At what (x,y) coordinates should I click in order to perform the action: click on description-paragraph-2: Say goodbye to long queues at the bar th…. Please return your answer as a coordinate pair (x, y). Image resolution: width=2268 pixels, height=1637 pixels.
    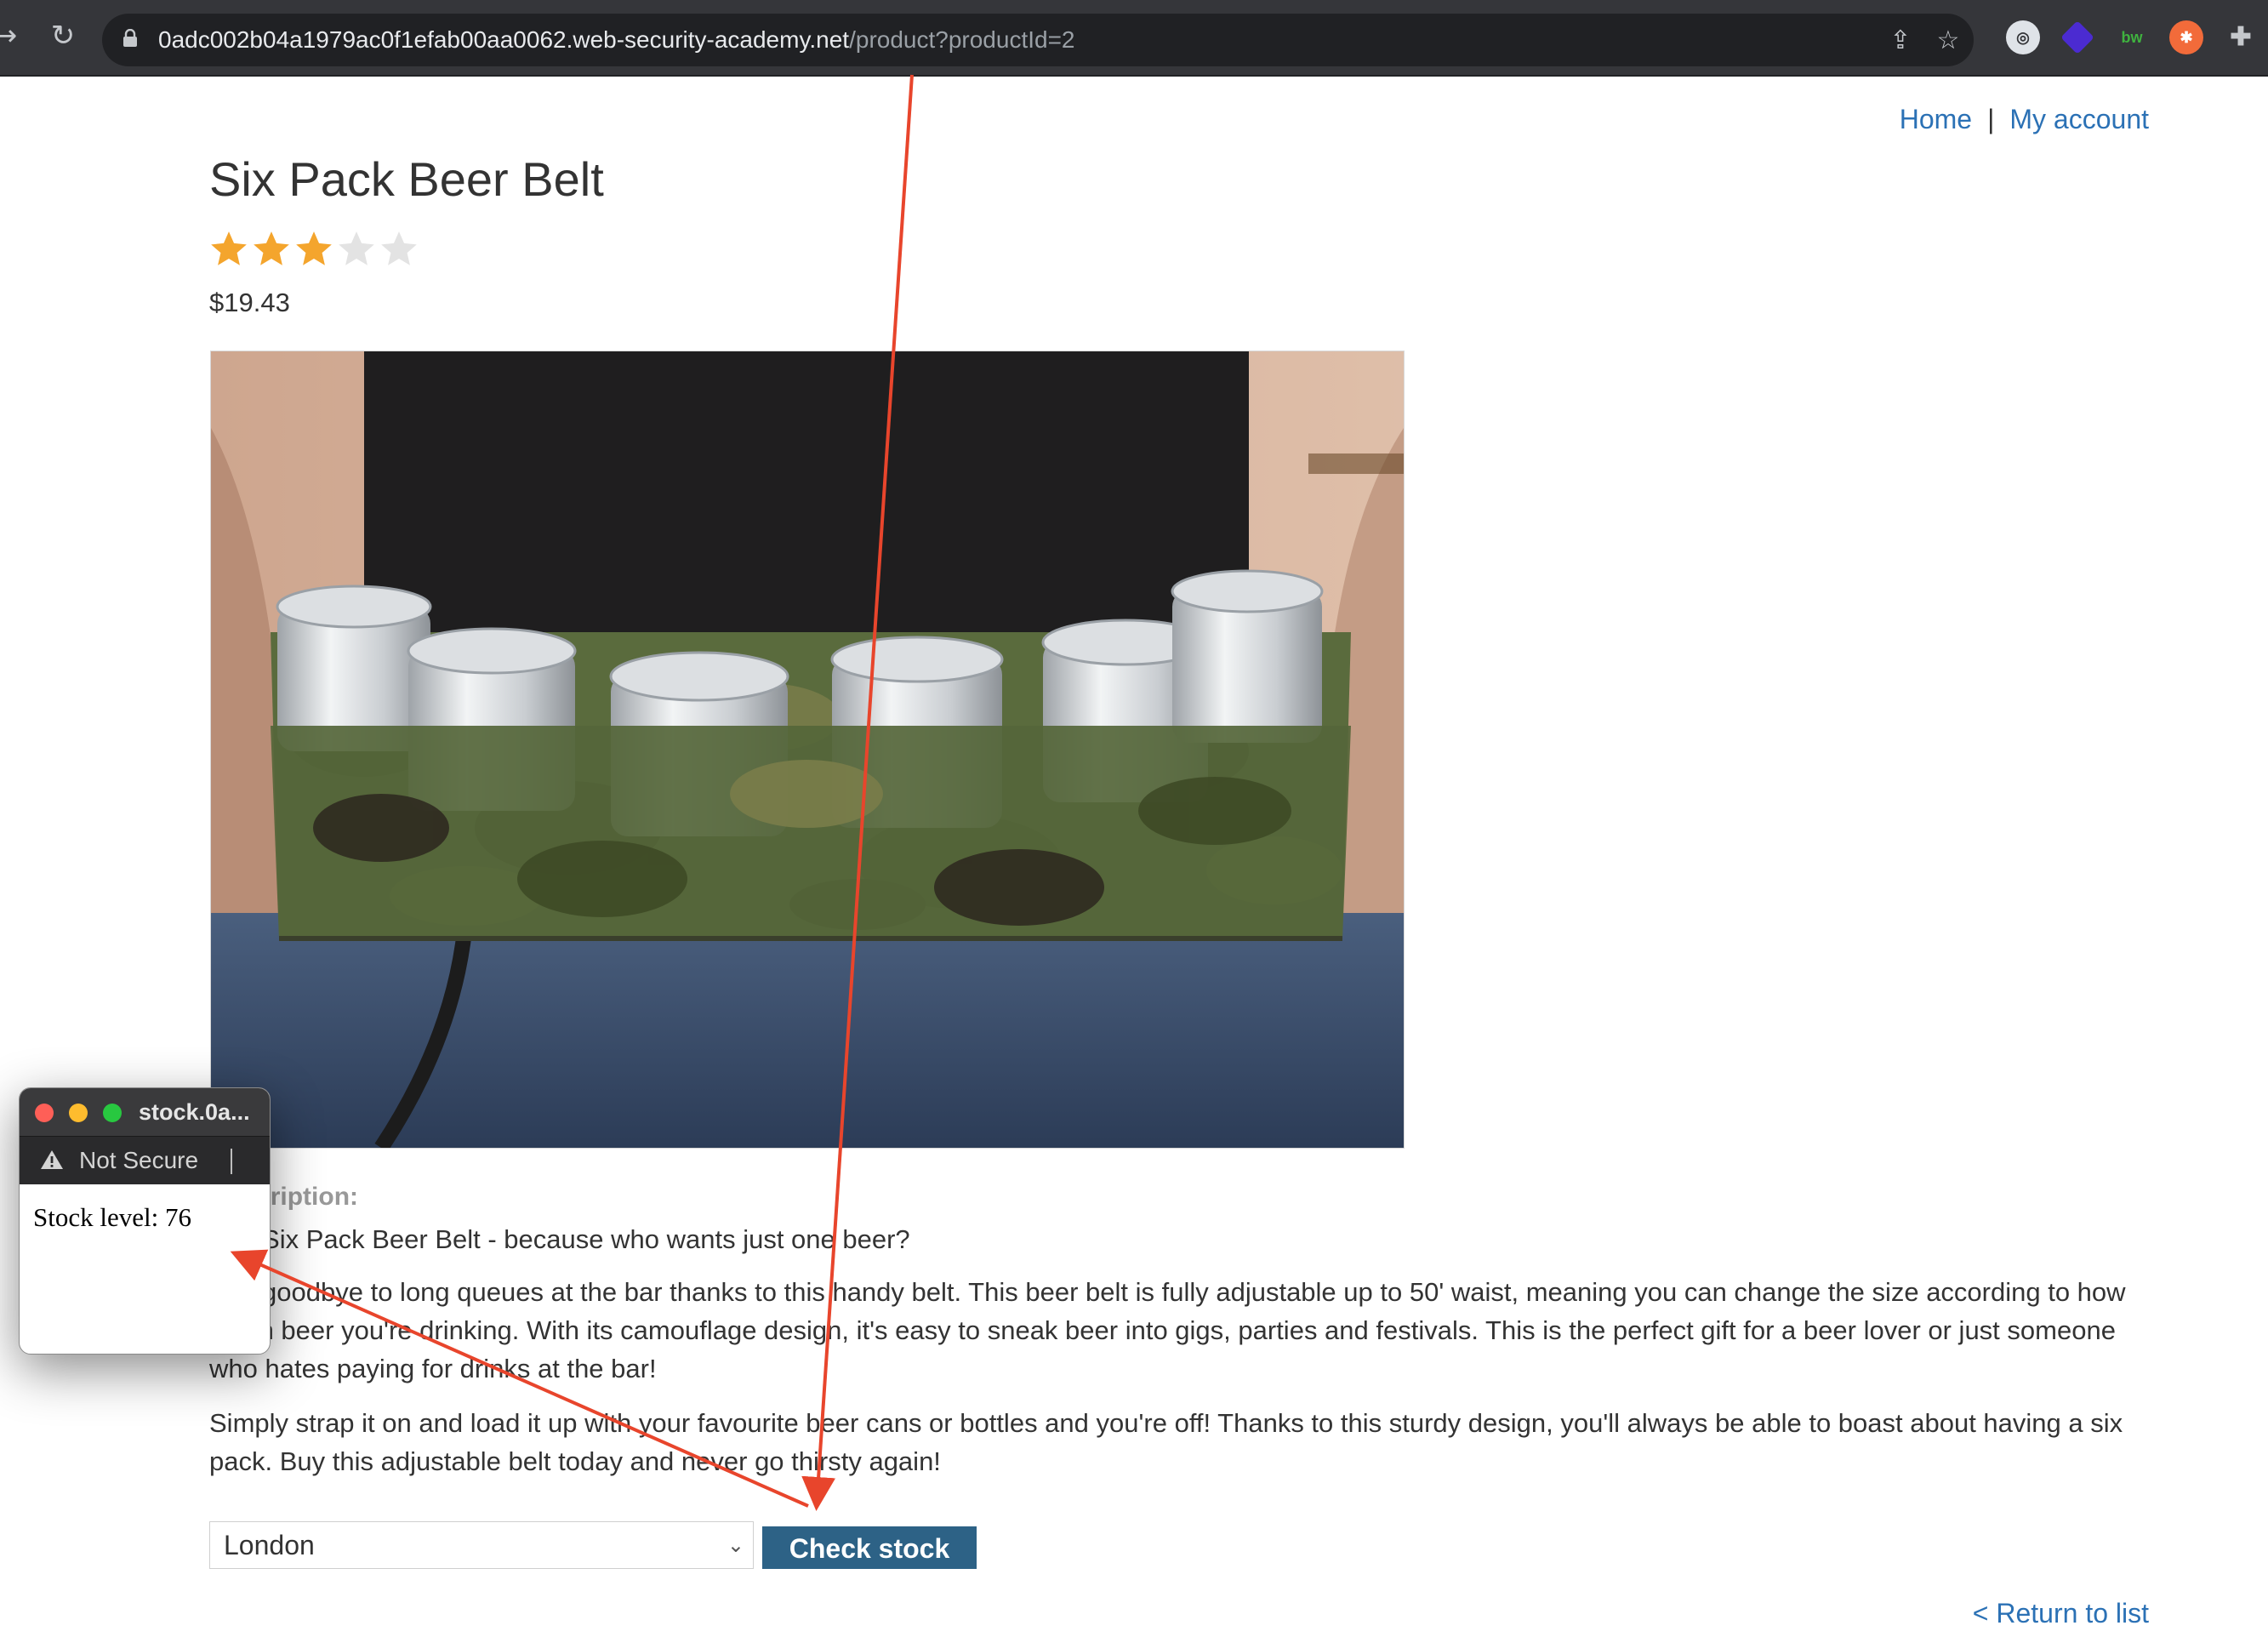
    Looking at the image, I should click on (1167, 1330).